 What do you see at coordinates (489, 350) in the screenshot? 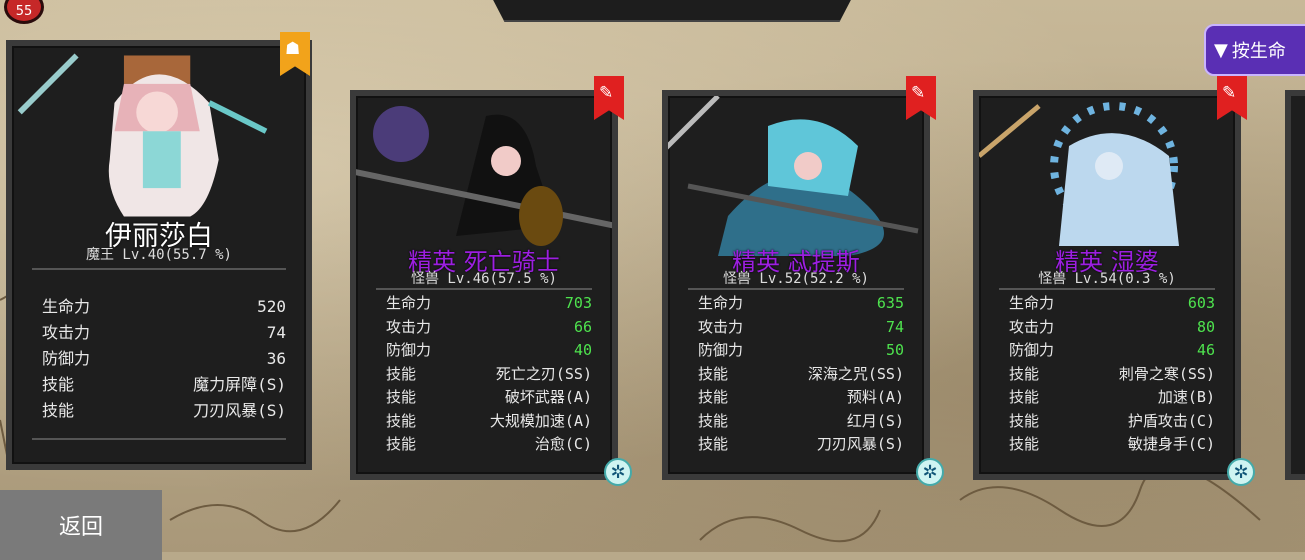
I see `stat-row: 防御力 40` at bounding box center [489, 350].